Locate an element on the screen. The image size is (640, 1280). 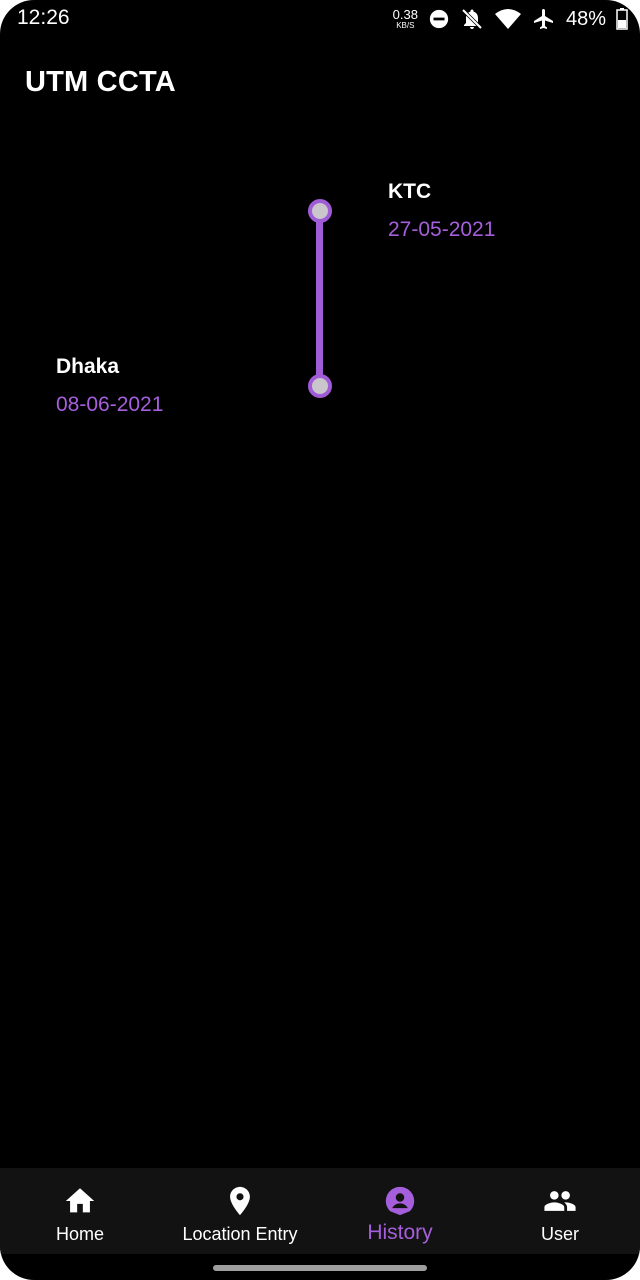
timeline-entry-place: KTC is located at coordinates (410, 191).